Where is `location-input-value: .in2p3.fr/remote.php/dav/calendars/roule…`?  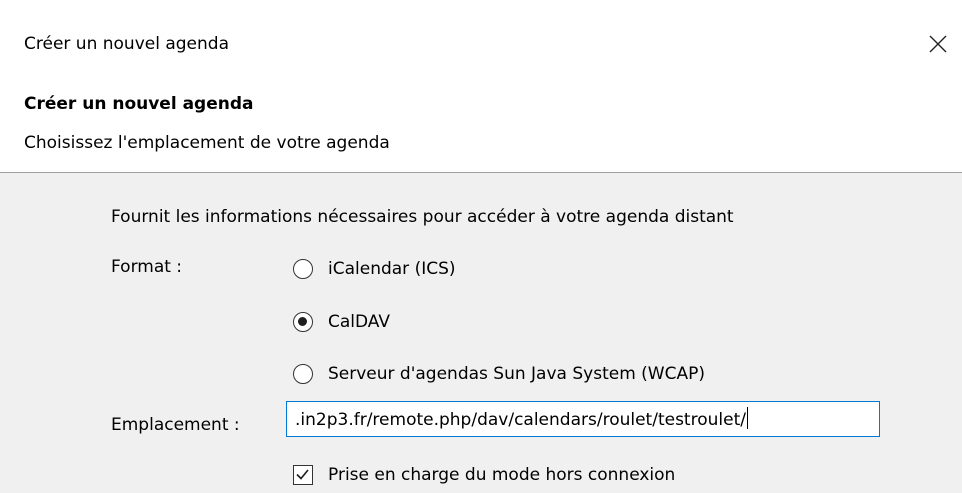
location-input-value: .in2p3.fr/remote.php/dav/calendars/roule… is located at coordinates (521, 419).